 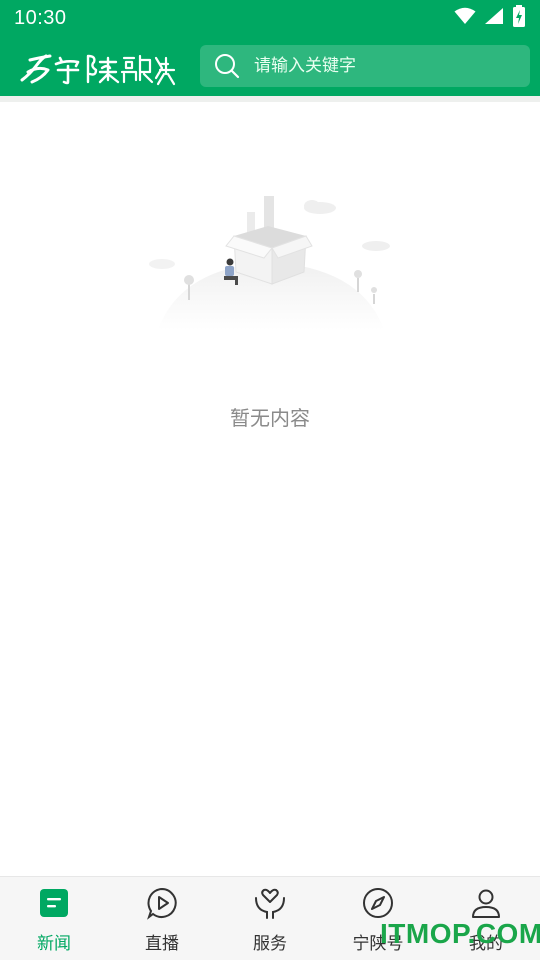 I want to click on nav-item-live: 直播, so click(x=162, y=918).